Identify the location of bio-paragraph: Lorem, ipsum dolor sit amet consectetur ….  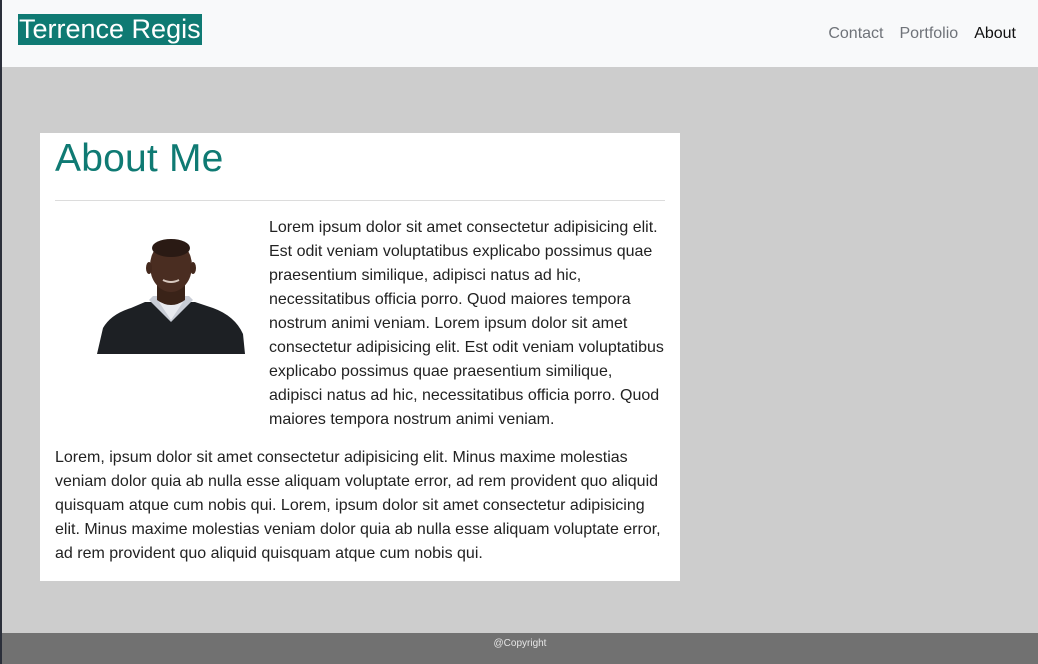
(358, 505).